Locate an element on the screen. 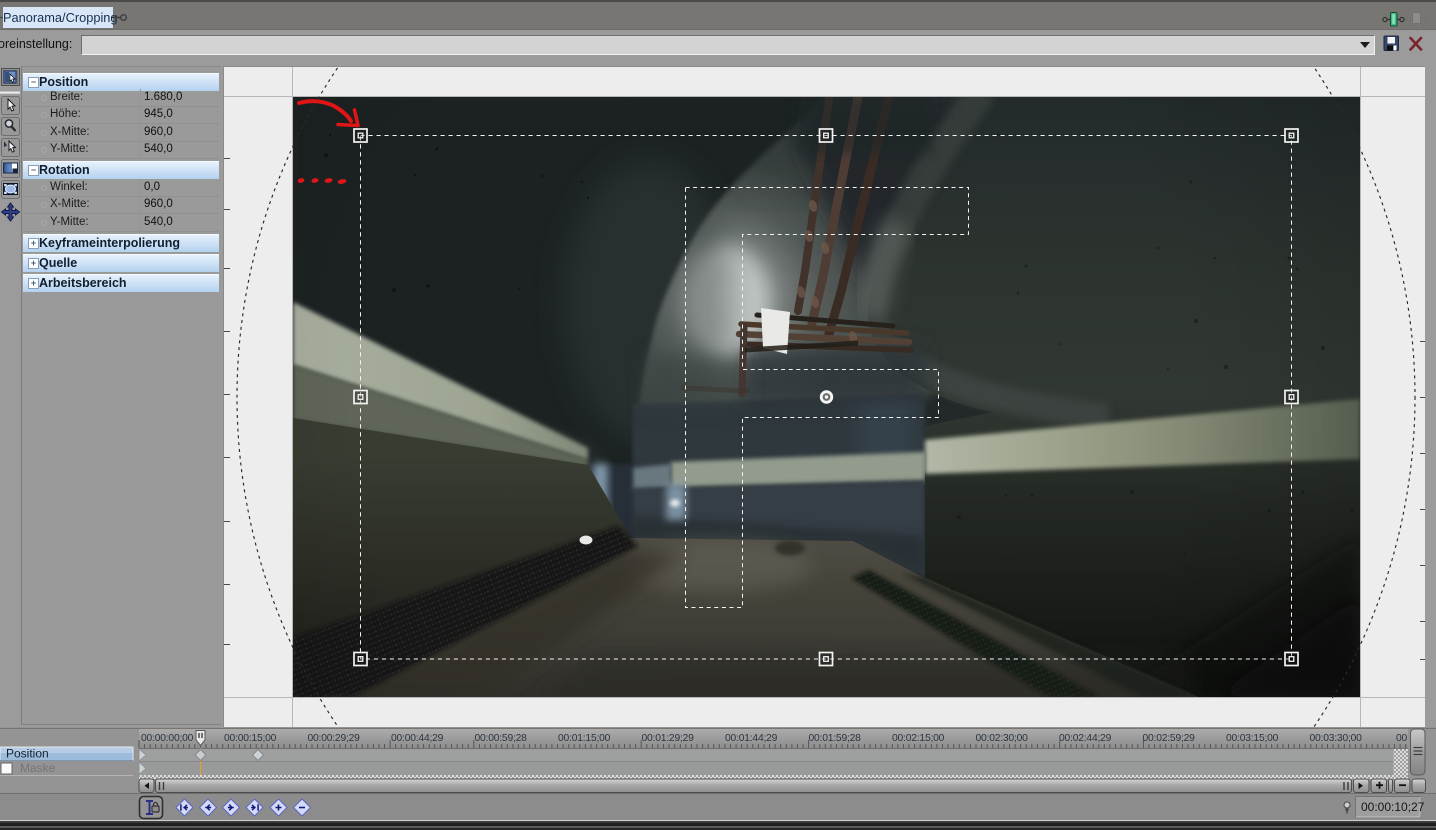  svg-text: 00:00:44;29 is located at coordinates (417, 738).